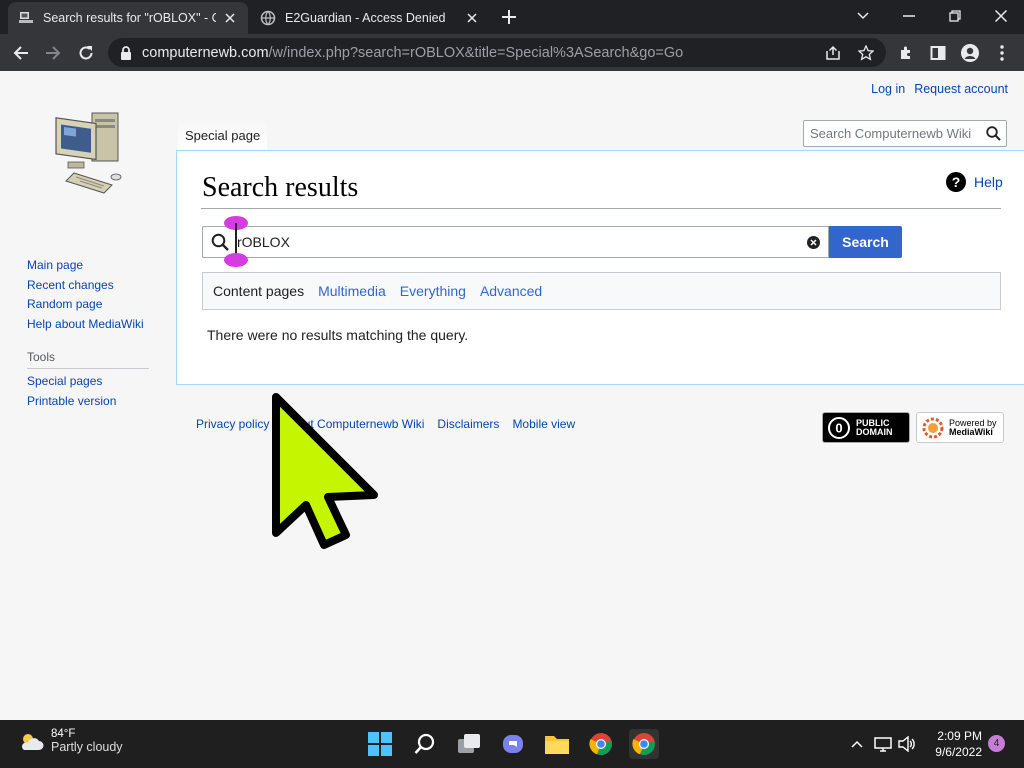 Image resolution: width=1024 pixels, height=768 pixels. I want to click on extensions-icon, so click(906, 53).